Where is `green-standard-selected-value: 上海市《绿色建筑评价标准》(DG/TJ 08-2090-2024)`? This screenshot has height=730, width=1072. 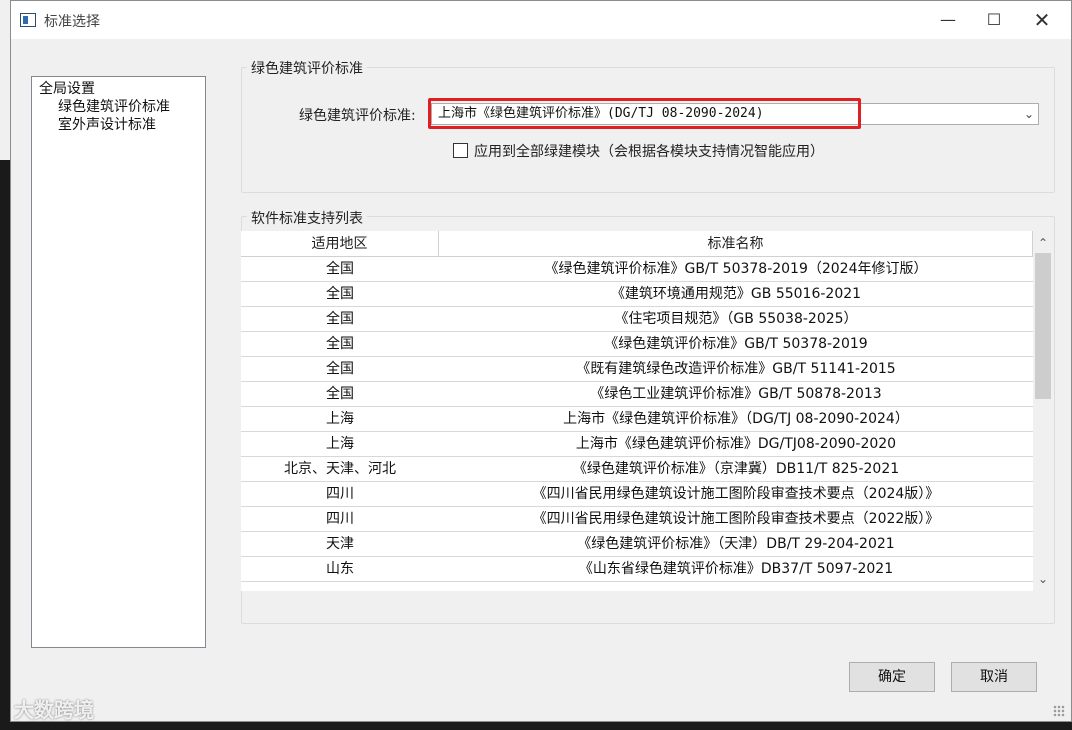
green-standard-selected-value: 上海市《绿色建筑评价标准》(DG/TJ 08-2090-2024) is located at coordinates (601, 113).